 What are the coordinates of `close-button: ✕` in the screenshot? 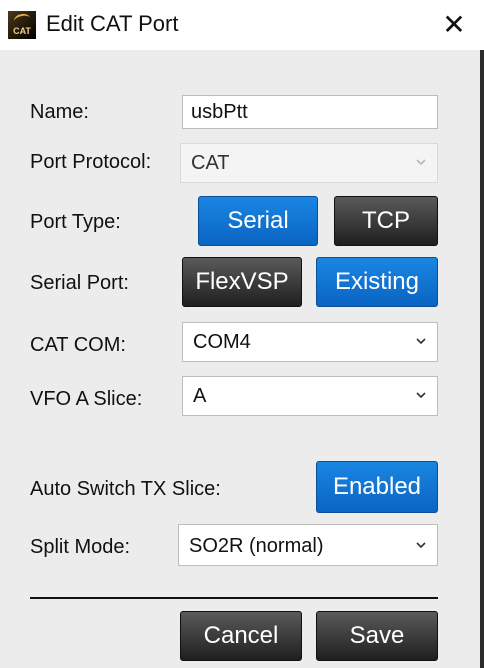 It's located at (454, 25).